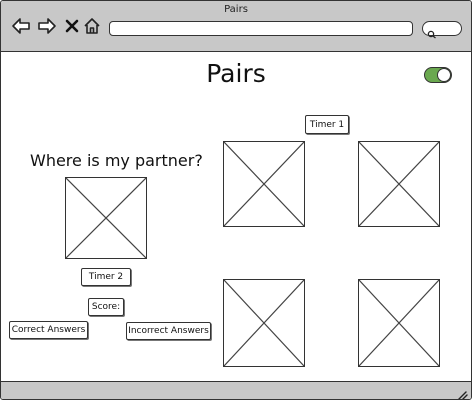 Image resolution: width=472 pixels, height=400 pixels. I want to click on search-icon, so click(432, 33).